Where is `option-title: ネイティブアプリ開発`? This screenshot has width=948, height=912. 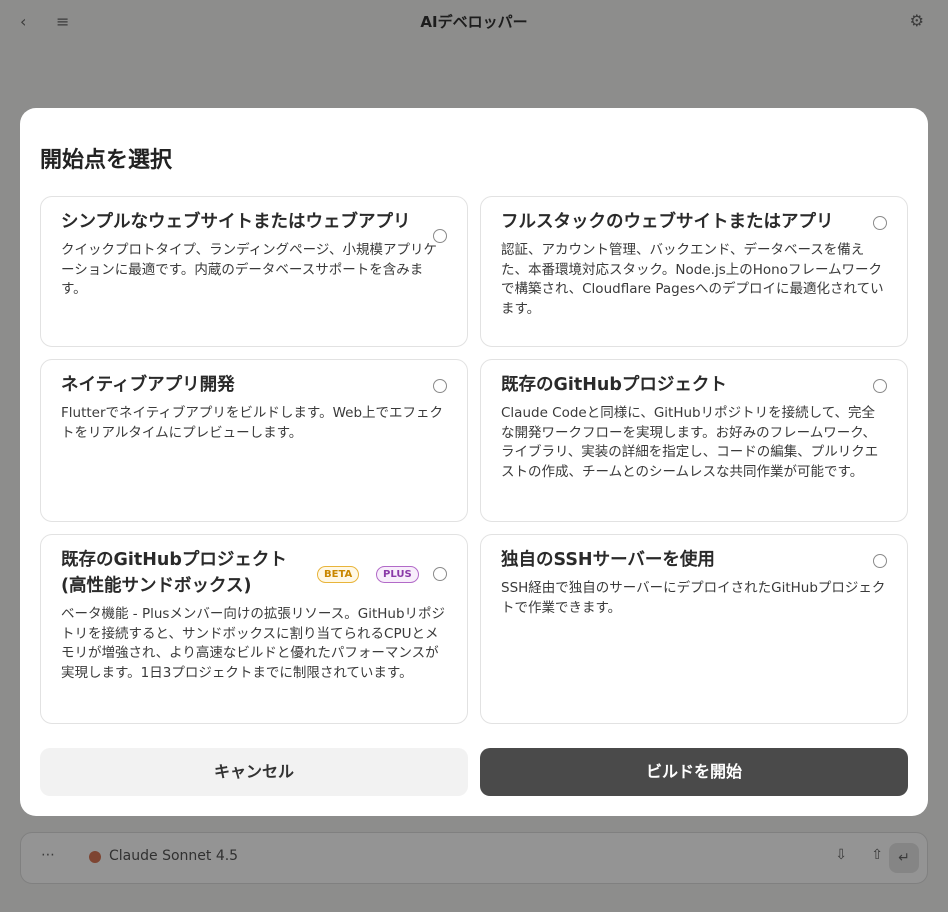 option-title: ネイティブアプリ開発 is located at coordinates (148, 385).